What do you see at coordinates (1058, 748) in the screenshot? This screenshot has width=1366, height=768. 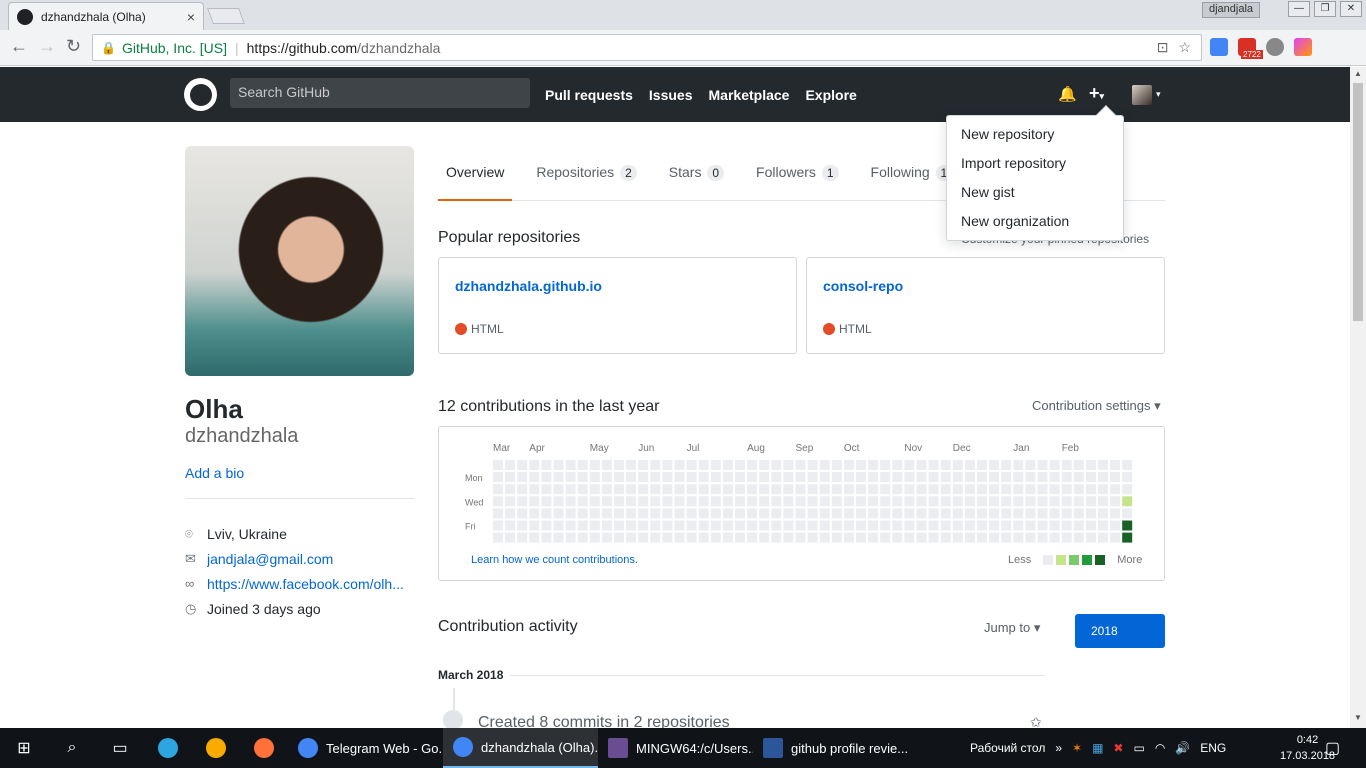 I see `tray-overflow-icon: »` at bounding box center [1058, 748].